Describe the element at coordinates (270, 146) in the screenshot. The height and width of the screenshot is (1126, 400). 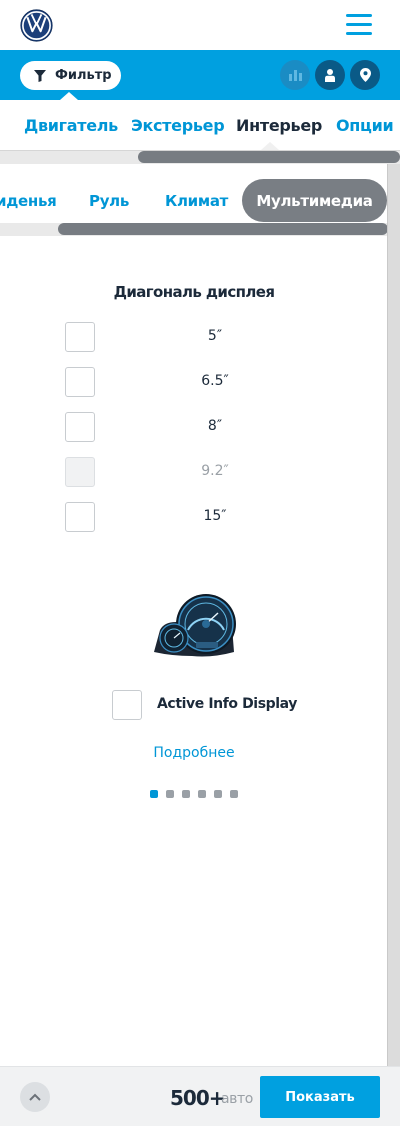
I see `tab-active-caret` at that location.